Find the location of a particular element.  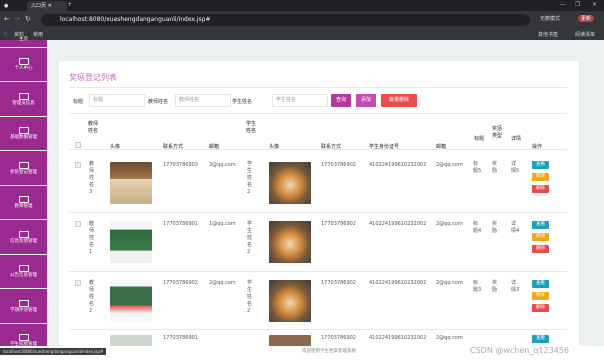

title-input: 标题 is located at coordinates (117, 100).